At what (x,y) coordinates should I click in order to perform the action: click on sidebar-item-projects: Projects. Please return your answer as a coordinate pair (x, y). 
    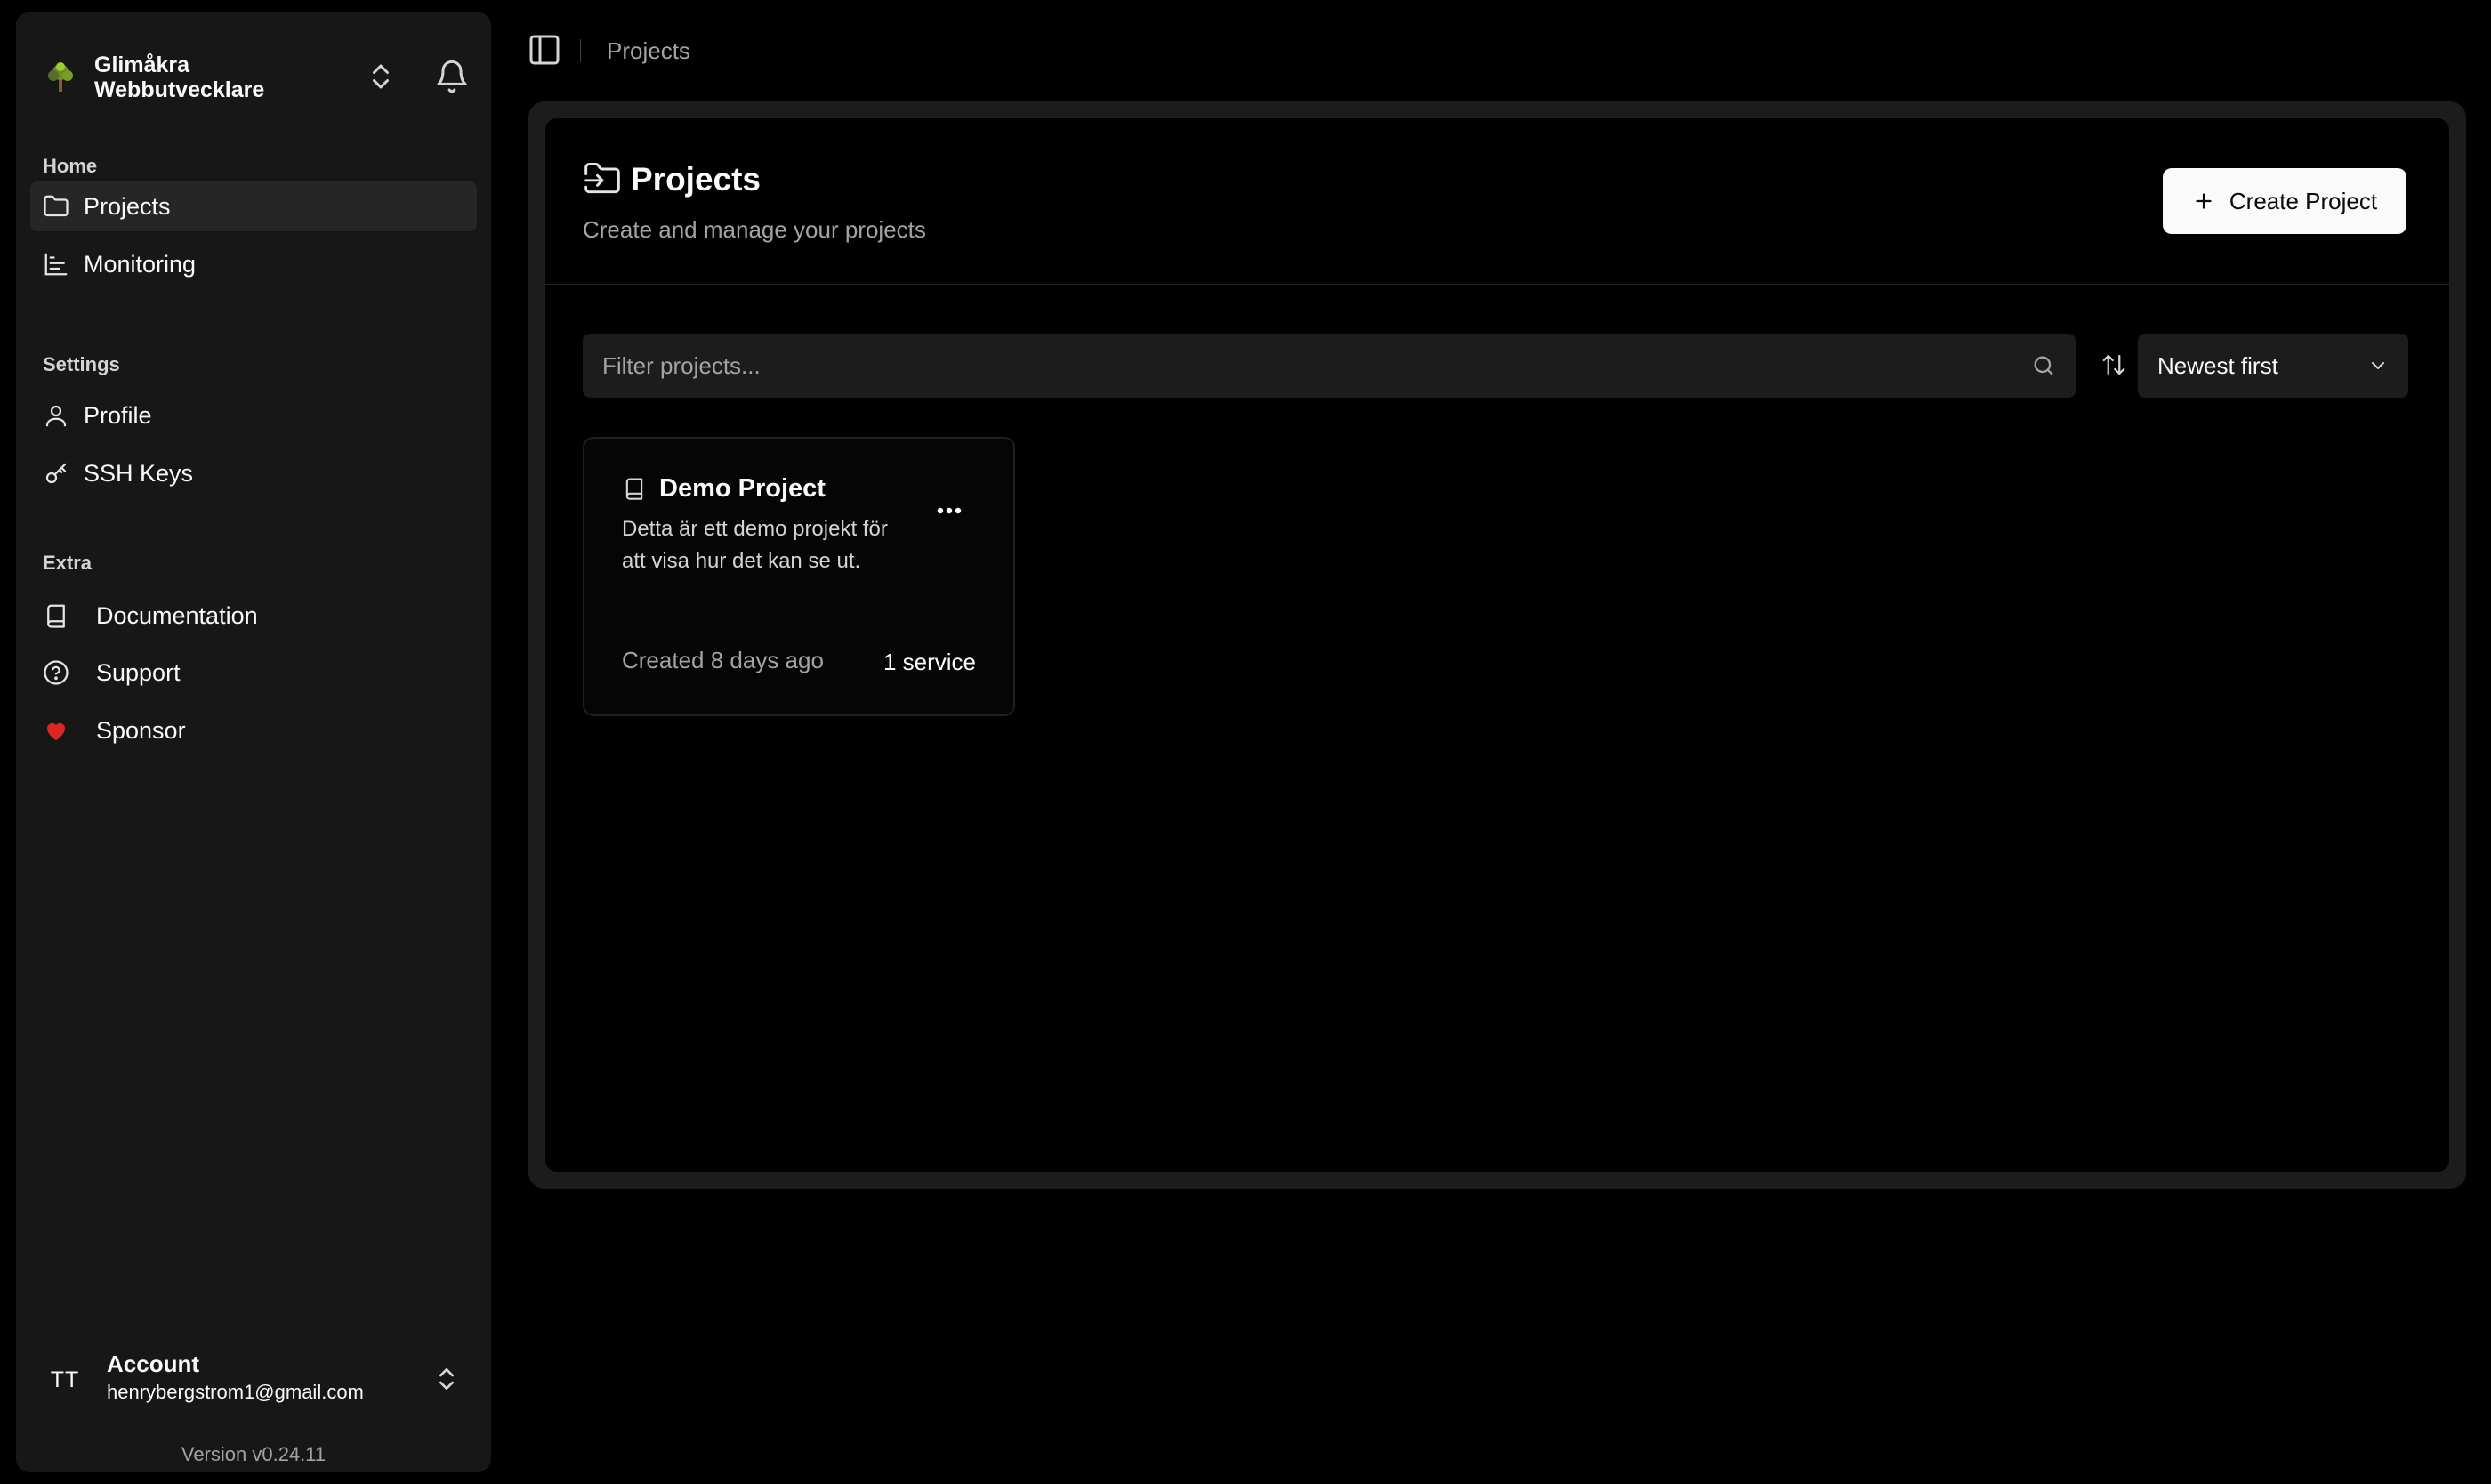
    Looking at the image, I should click on (254, 206).